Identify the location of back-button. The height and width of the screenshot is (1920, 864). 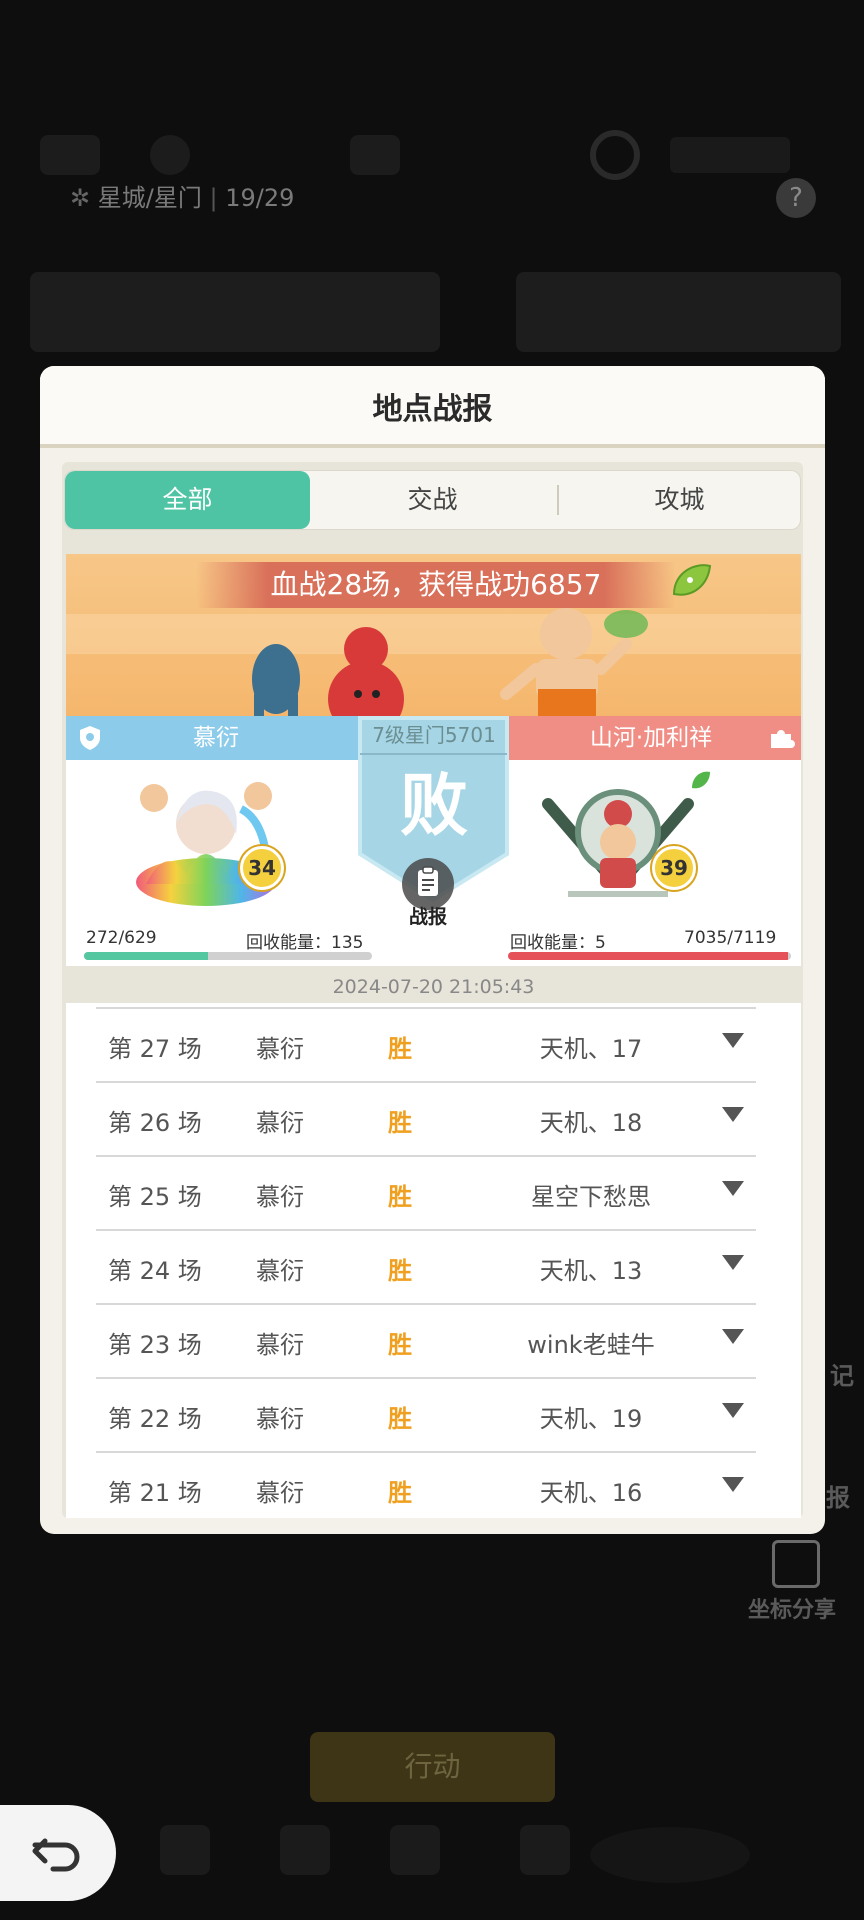
(58, 1853).